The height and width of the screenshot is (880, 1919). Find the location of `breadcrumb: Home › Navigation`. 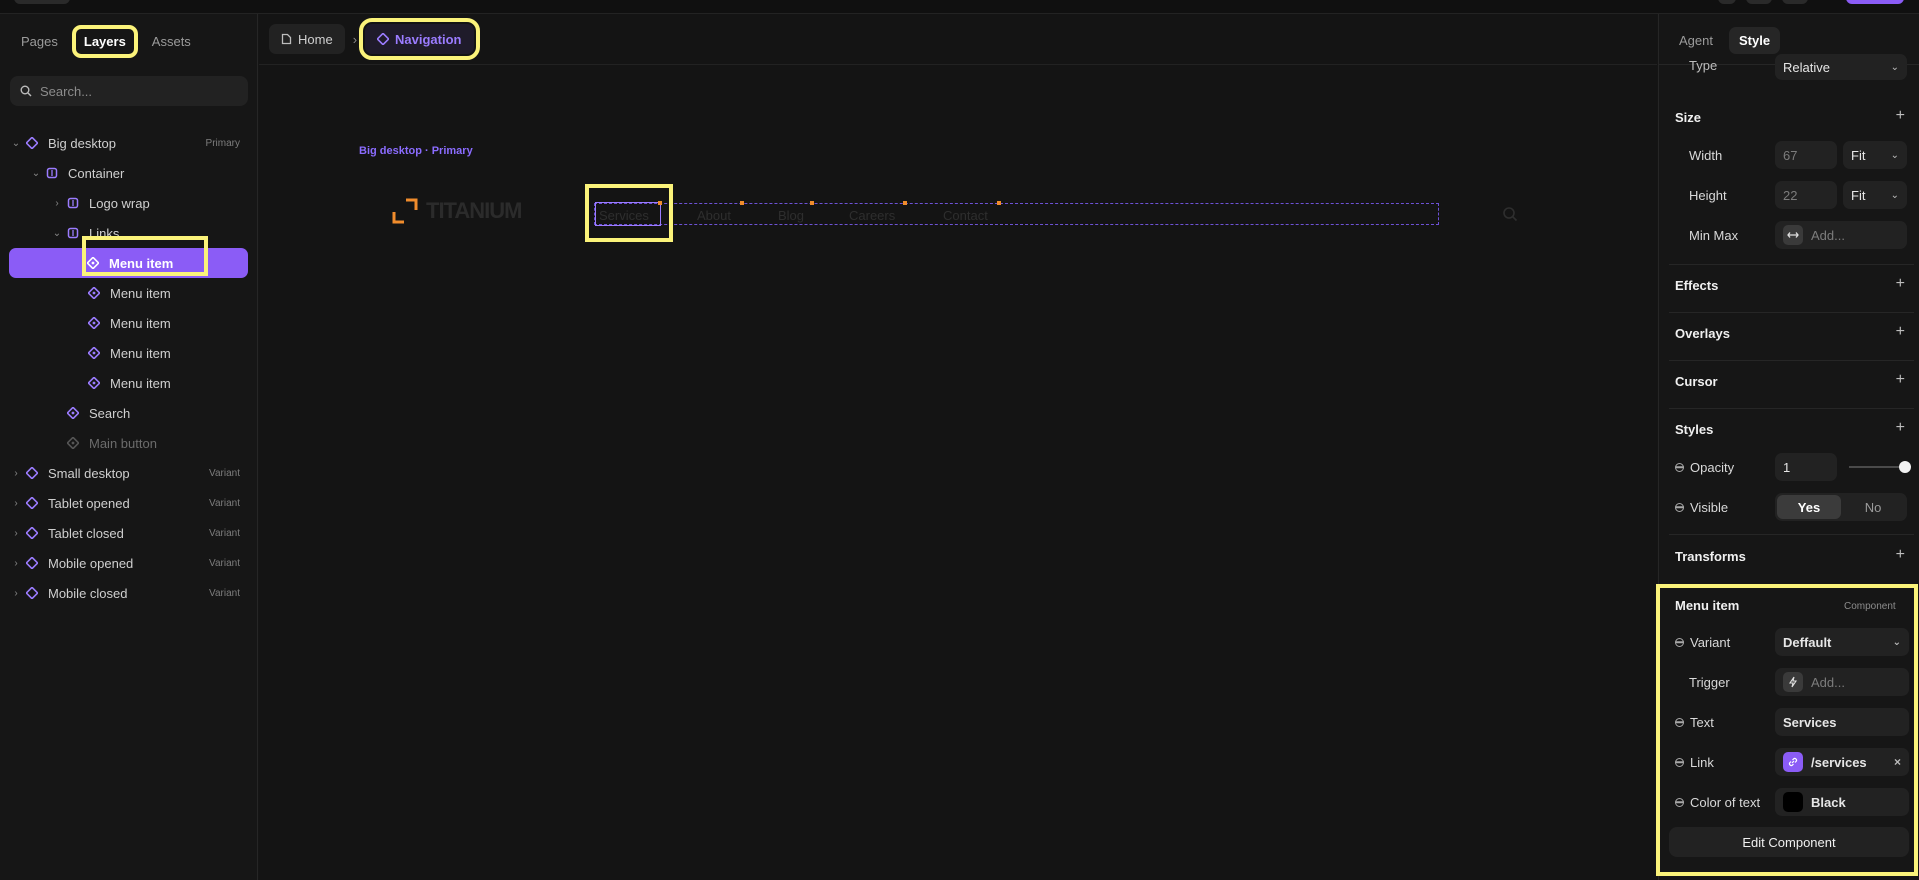

breadcrumb: Home › Navigation is located at coordinates (374, 39).